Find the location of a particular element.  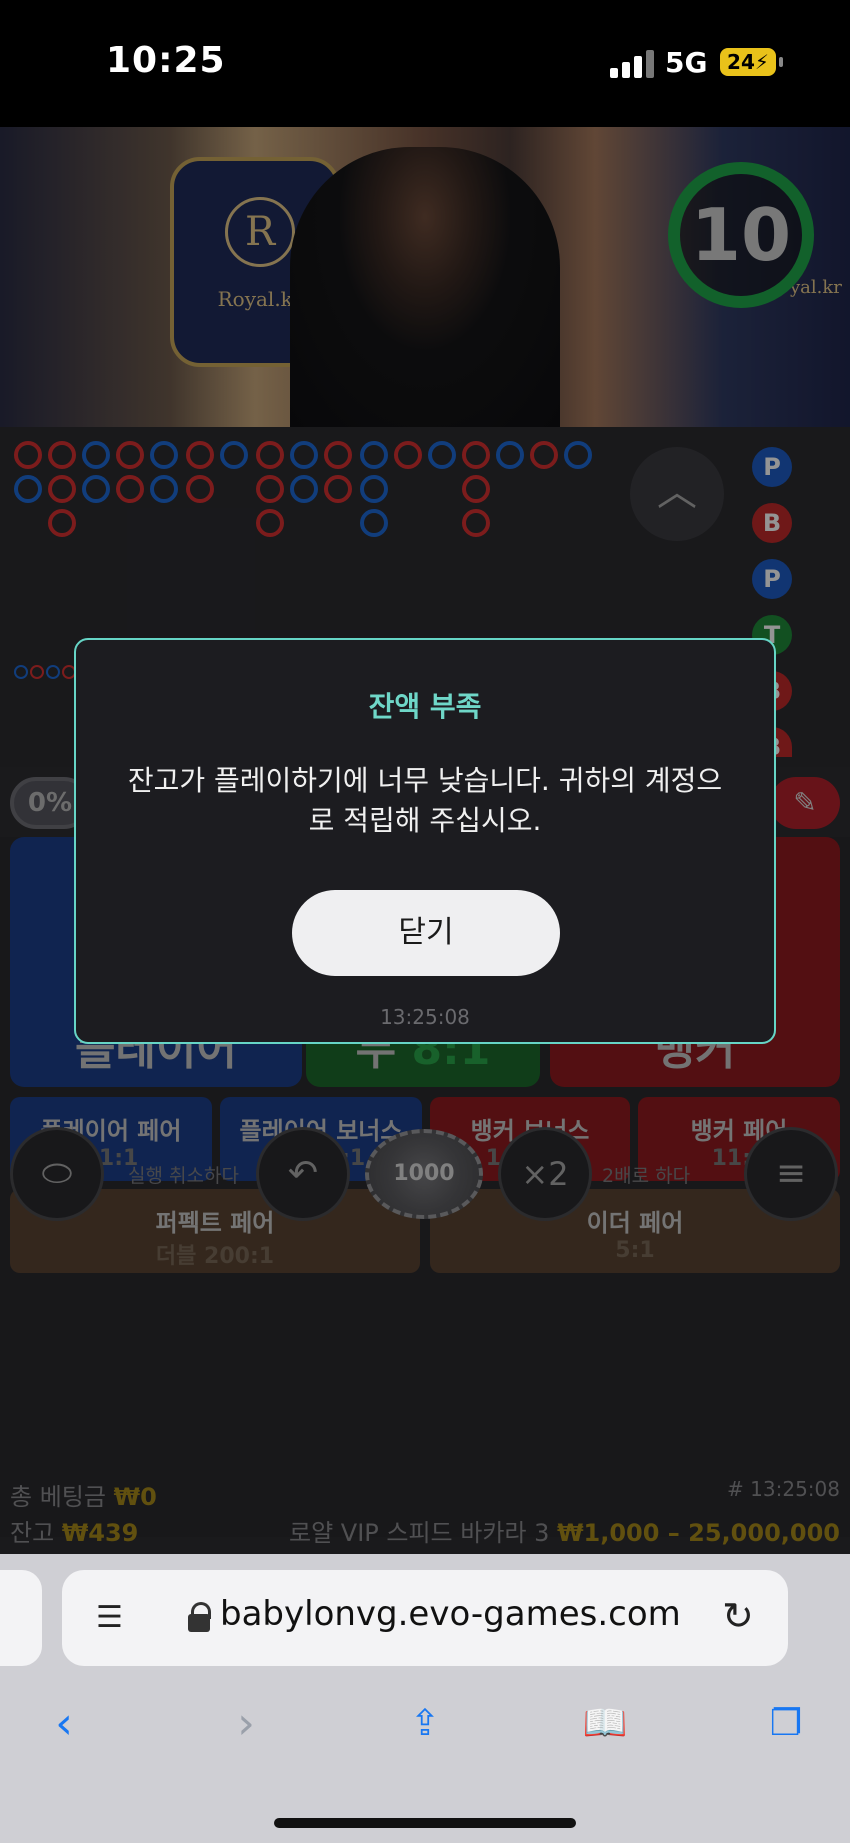

status-bar: 10:25 5G 24⚡ is located at coordinates (425, 63).